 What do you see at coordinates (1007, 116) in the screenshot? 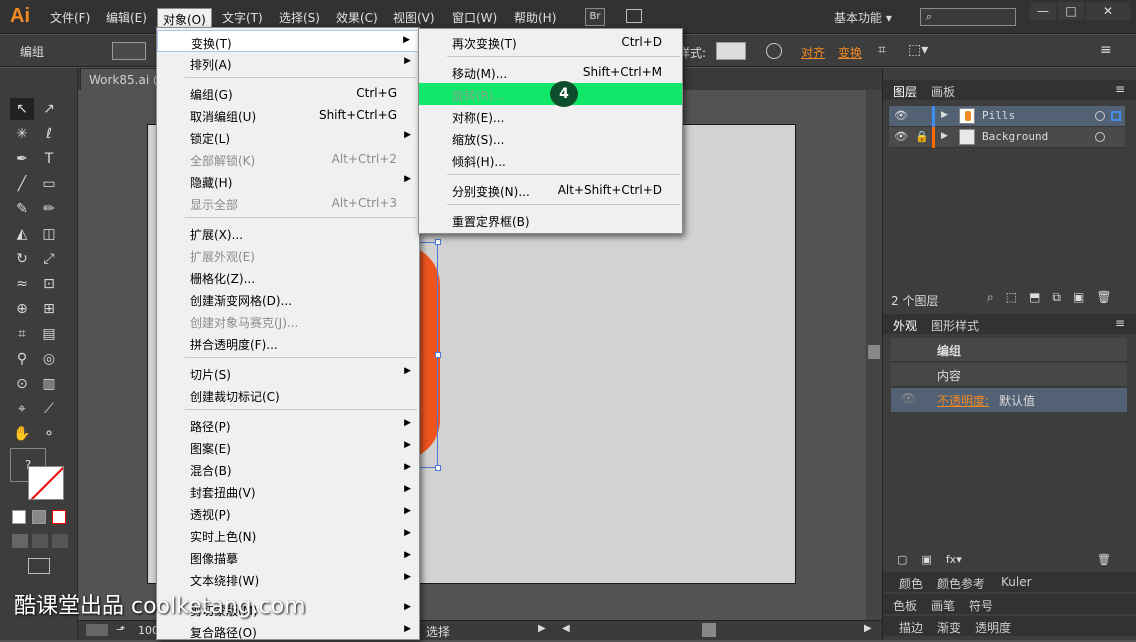
I see `layer-row-pills: 👁 ▶ Pills` at bounding box center [1007, 116].